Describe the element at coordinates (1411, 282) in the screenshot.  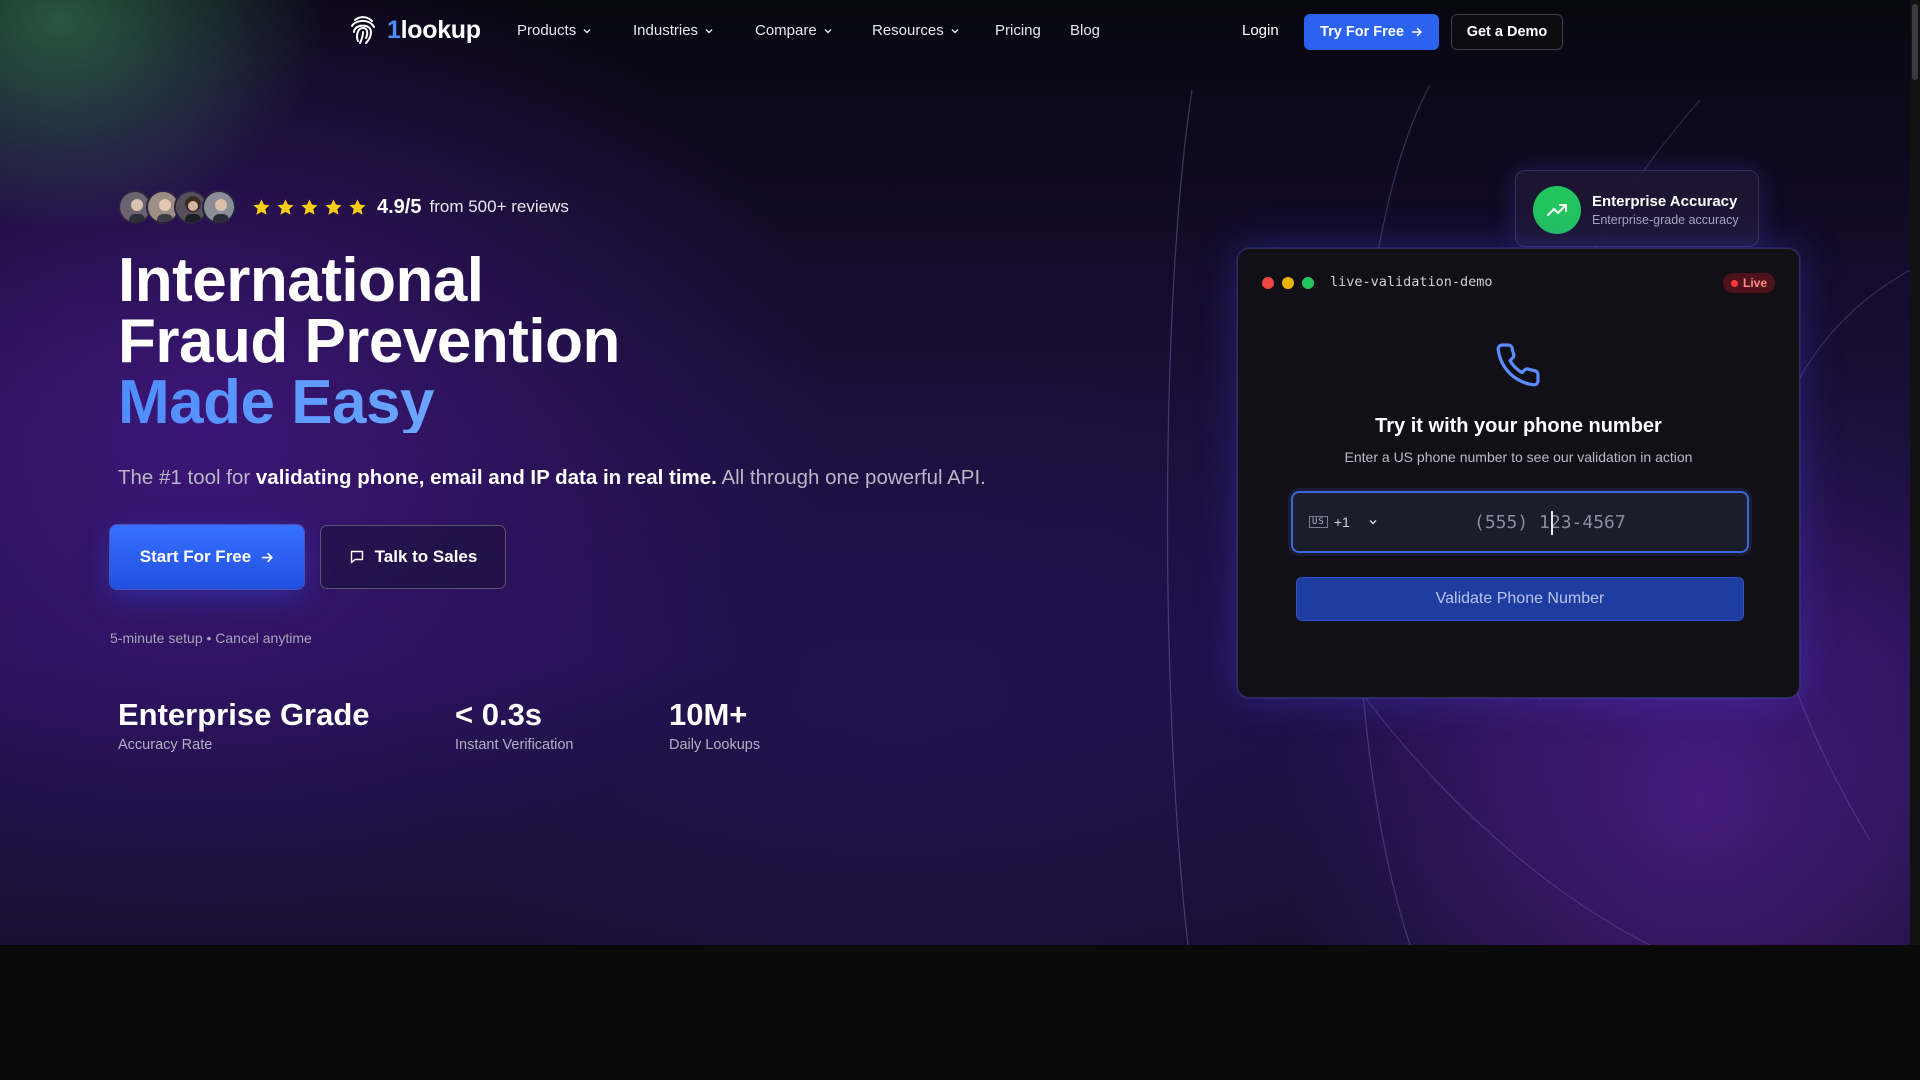
I see `demo-window-title: live-validation-demo` at that location.